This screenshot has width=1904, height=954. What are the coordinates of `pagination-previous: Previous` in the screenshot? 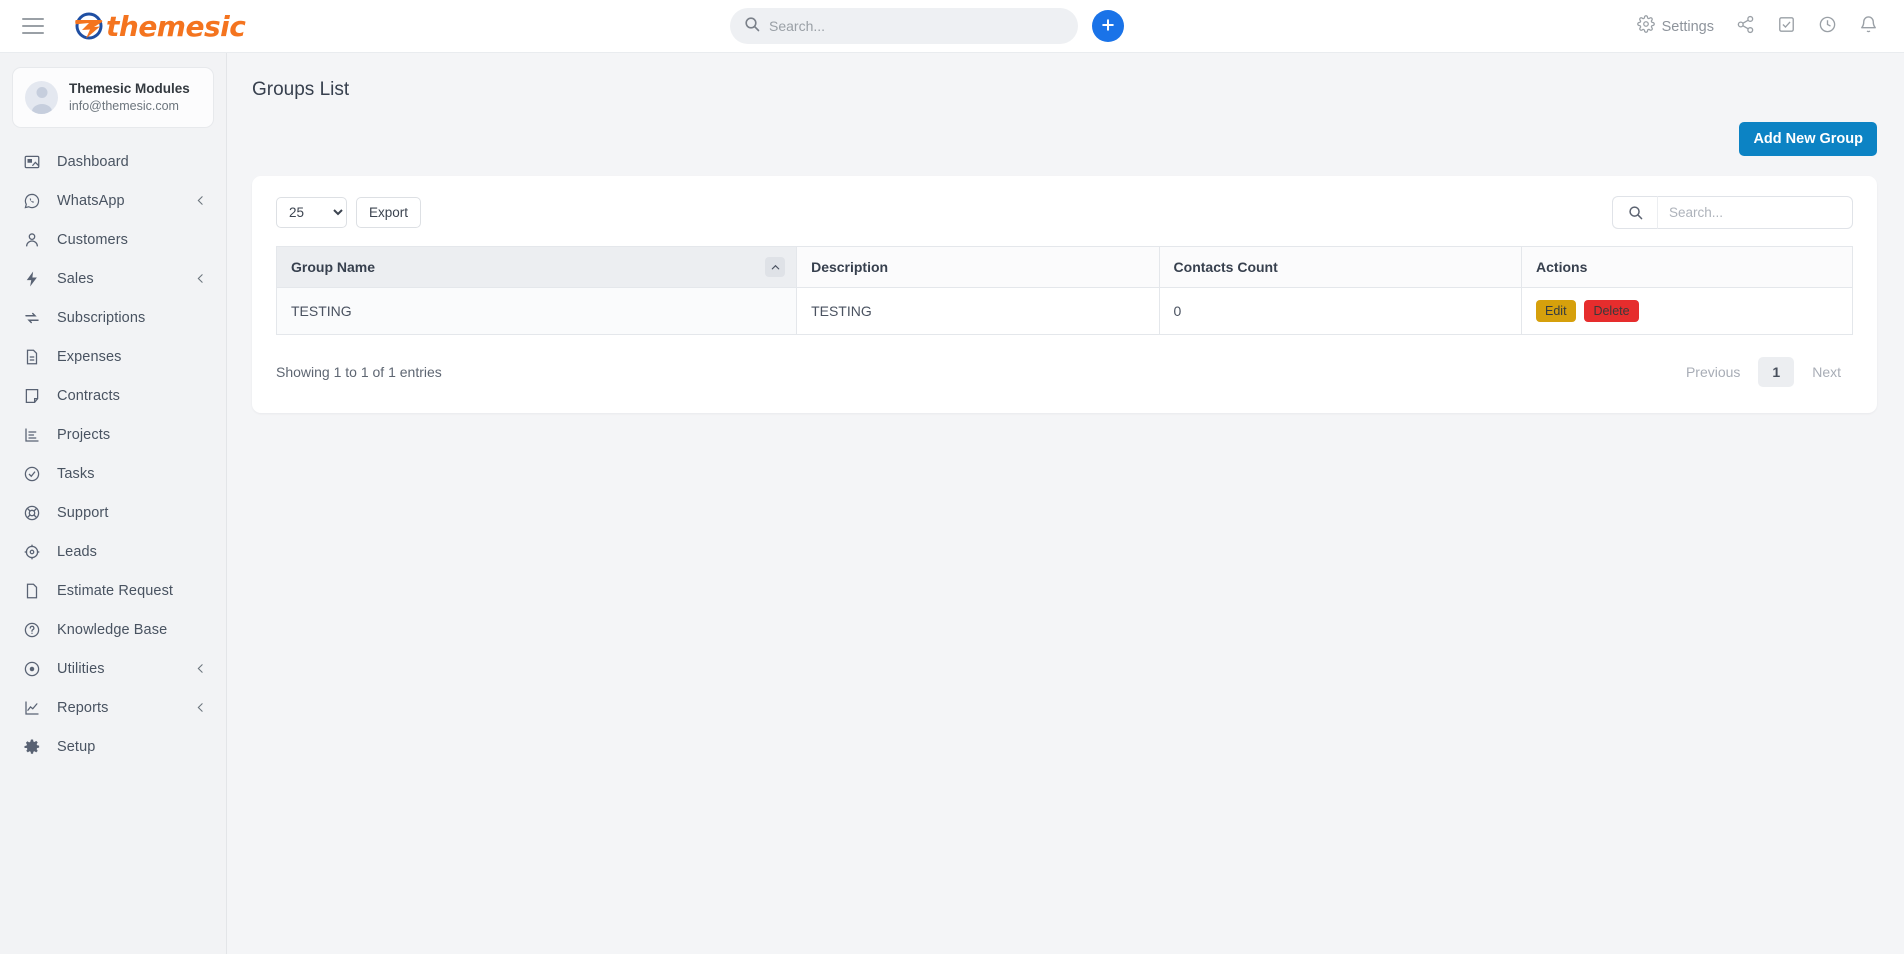 It's located at (1713, 372).